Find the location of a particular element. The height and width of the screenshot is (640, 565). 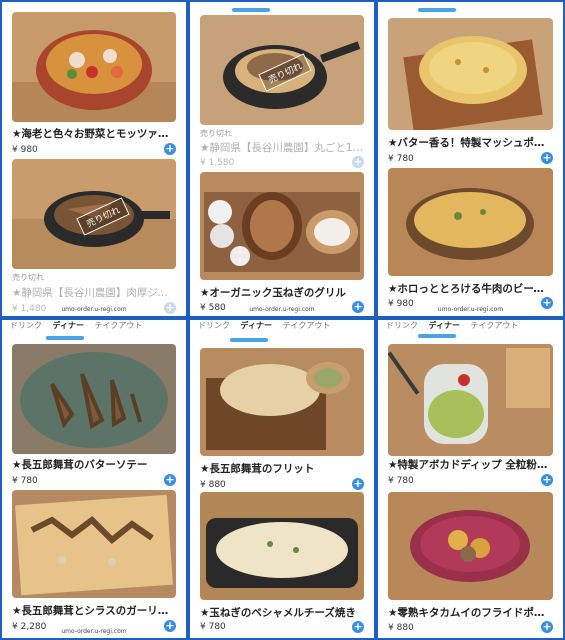

food-photo-fried-potato is located at coordinates (470, 546).